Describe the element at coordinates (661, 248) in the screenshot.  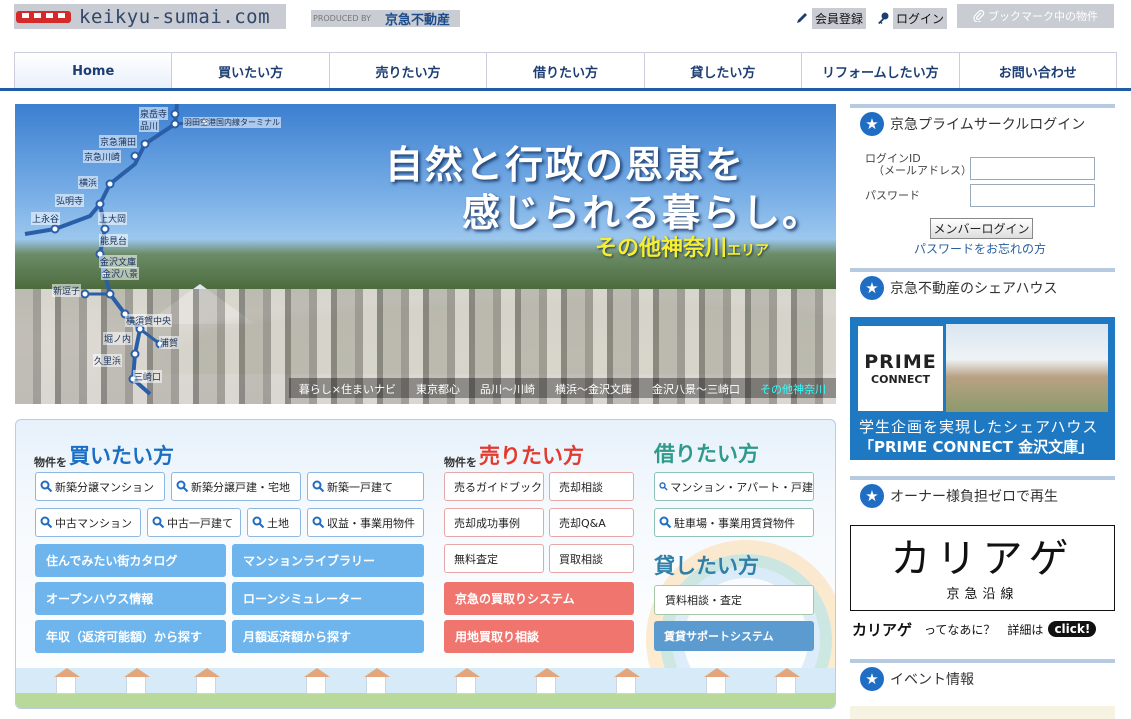
I see `area-name: その他神奈川` at that location.